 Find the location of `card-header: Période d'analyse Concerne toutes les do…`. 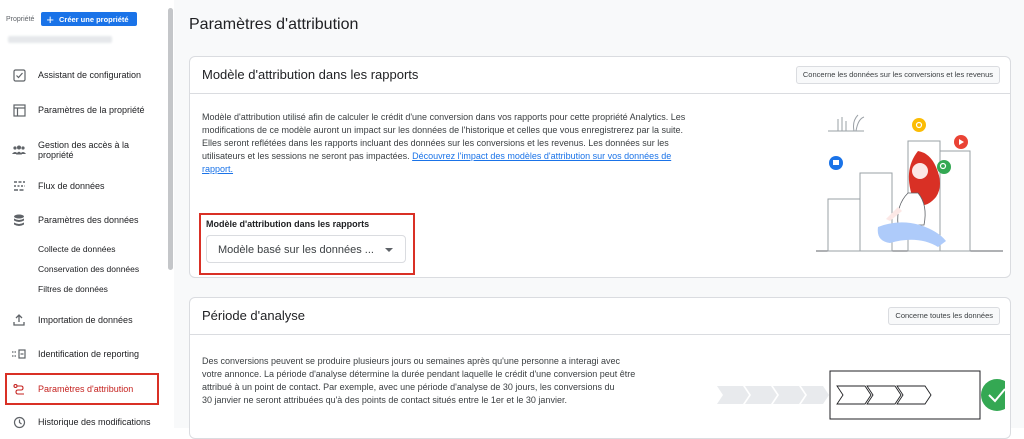

card-header: Période d'analyse Concerne toutes les do… is located at coordinates (600, 316).